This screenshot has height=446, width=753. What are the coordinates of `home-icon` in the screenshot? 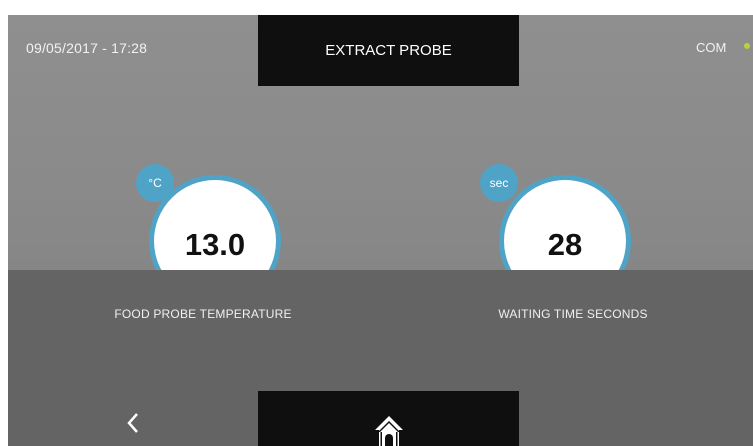 It's located at (389, 431).